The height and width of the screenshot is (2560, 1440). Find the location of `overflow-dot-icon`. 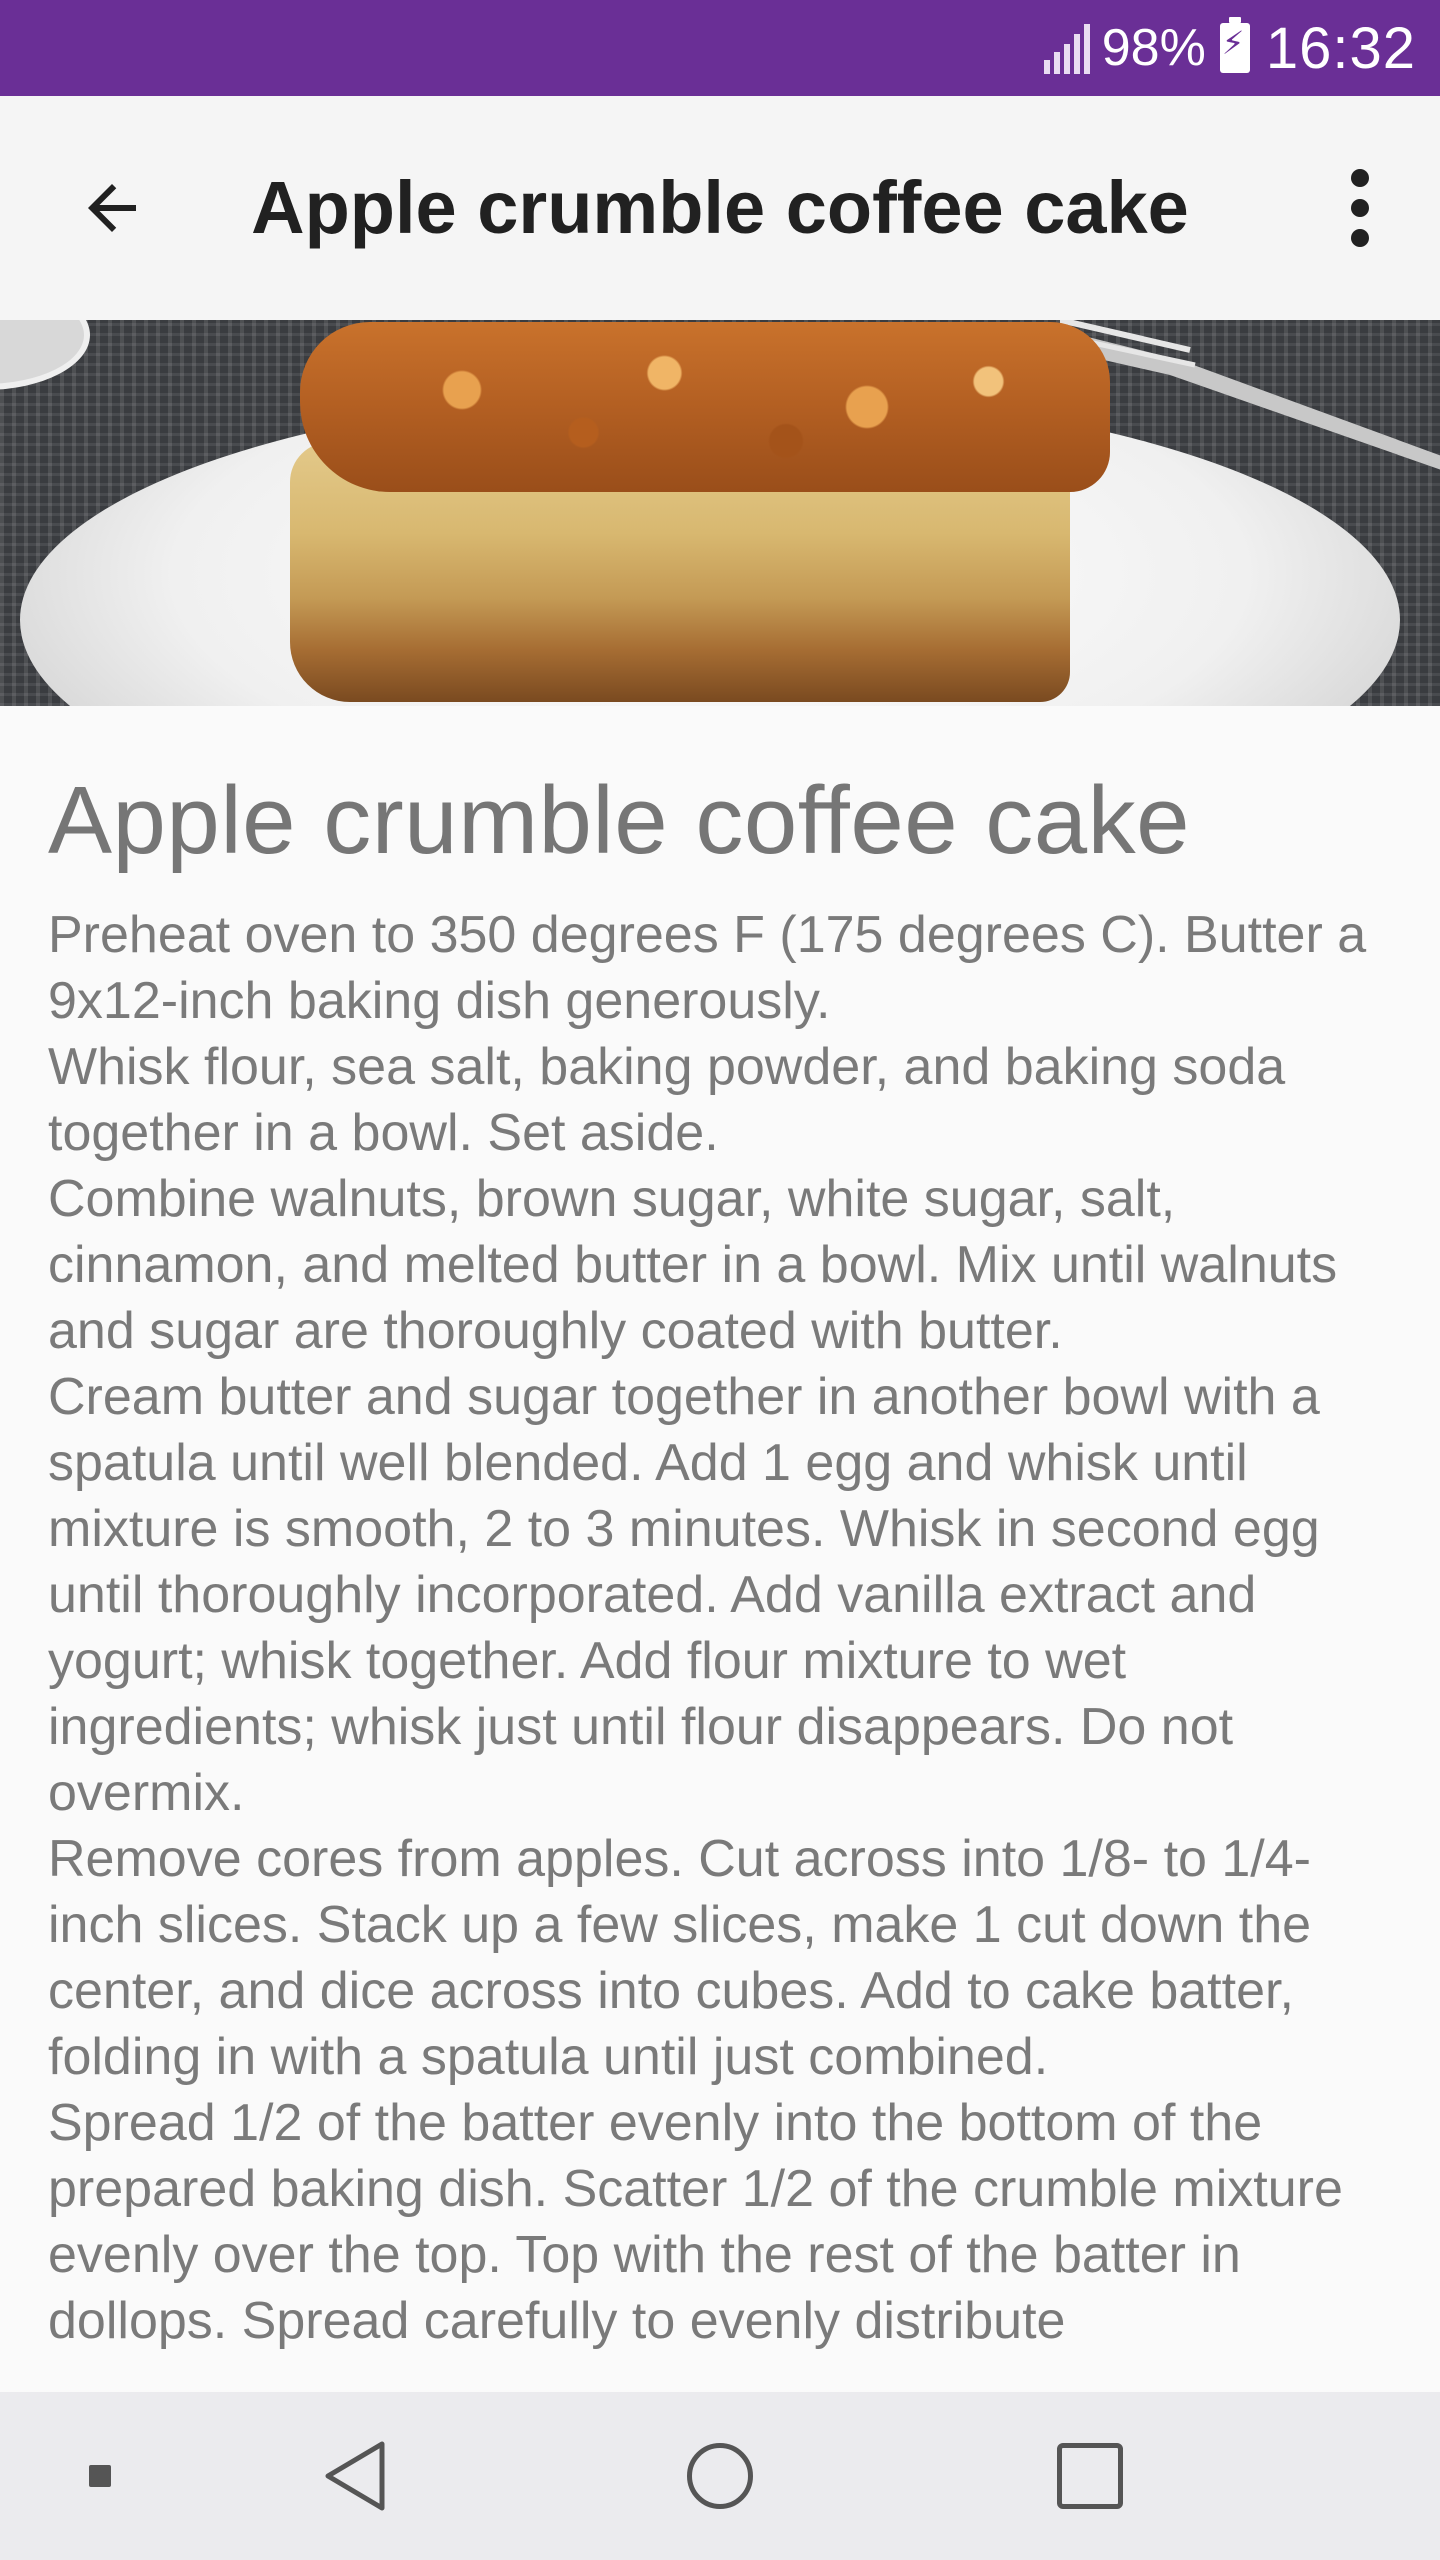

overflow-dot-icon is located at coordinates (100, 2476).